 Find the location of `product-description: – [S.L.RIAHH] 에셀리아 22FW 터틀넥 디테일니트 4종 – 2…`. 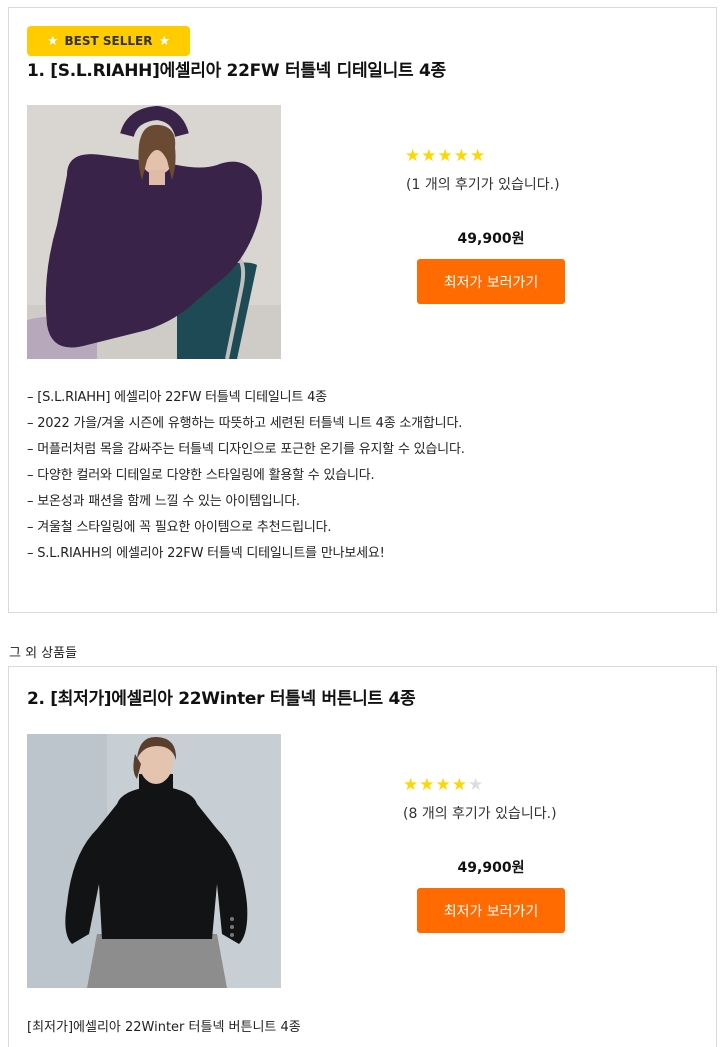

product-description: – [S.L.RIAHH] 에셀리아 22FW 터틀넥 디테일니트 4종 – 2… is located at coordinates (246, 476).